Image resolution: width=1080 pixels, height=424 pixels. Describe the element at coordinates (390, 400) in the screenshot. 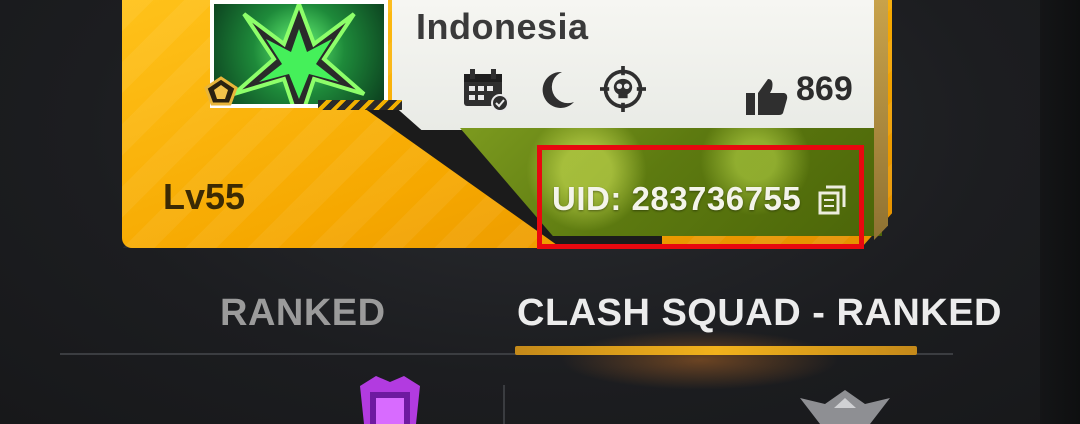

I see `purple-rank-badge-icon` at that location.